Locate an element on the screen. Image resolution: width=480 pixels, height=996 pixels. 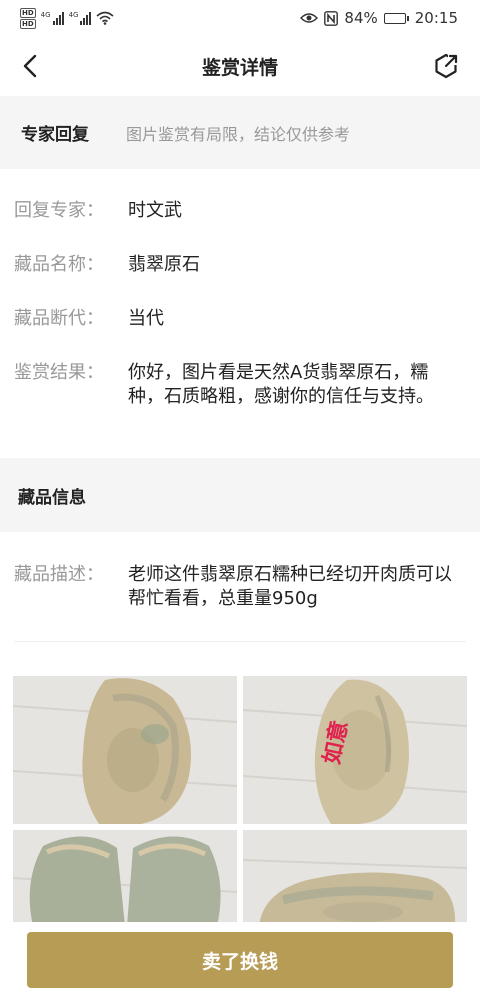
hd-badge-2: HD is located at coordinates (28, 23).